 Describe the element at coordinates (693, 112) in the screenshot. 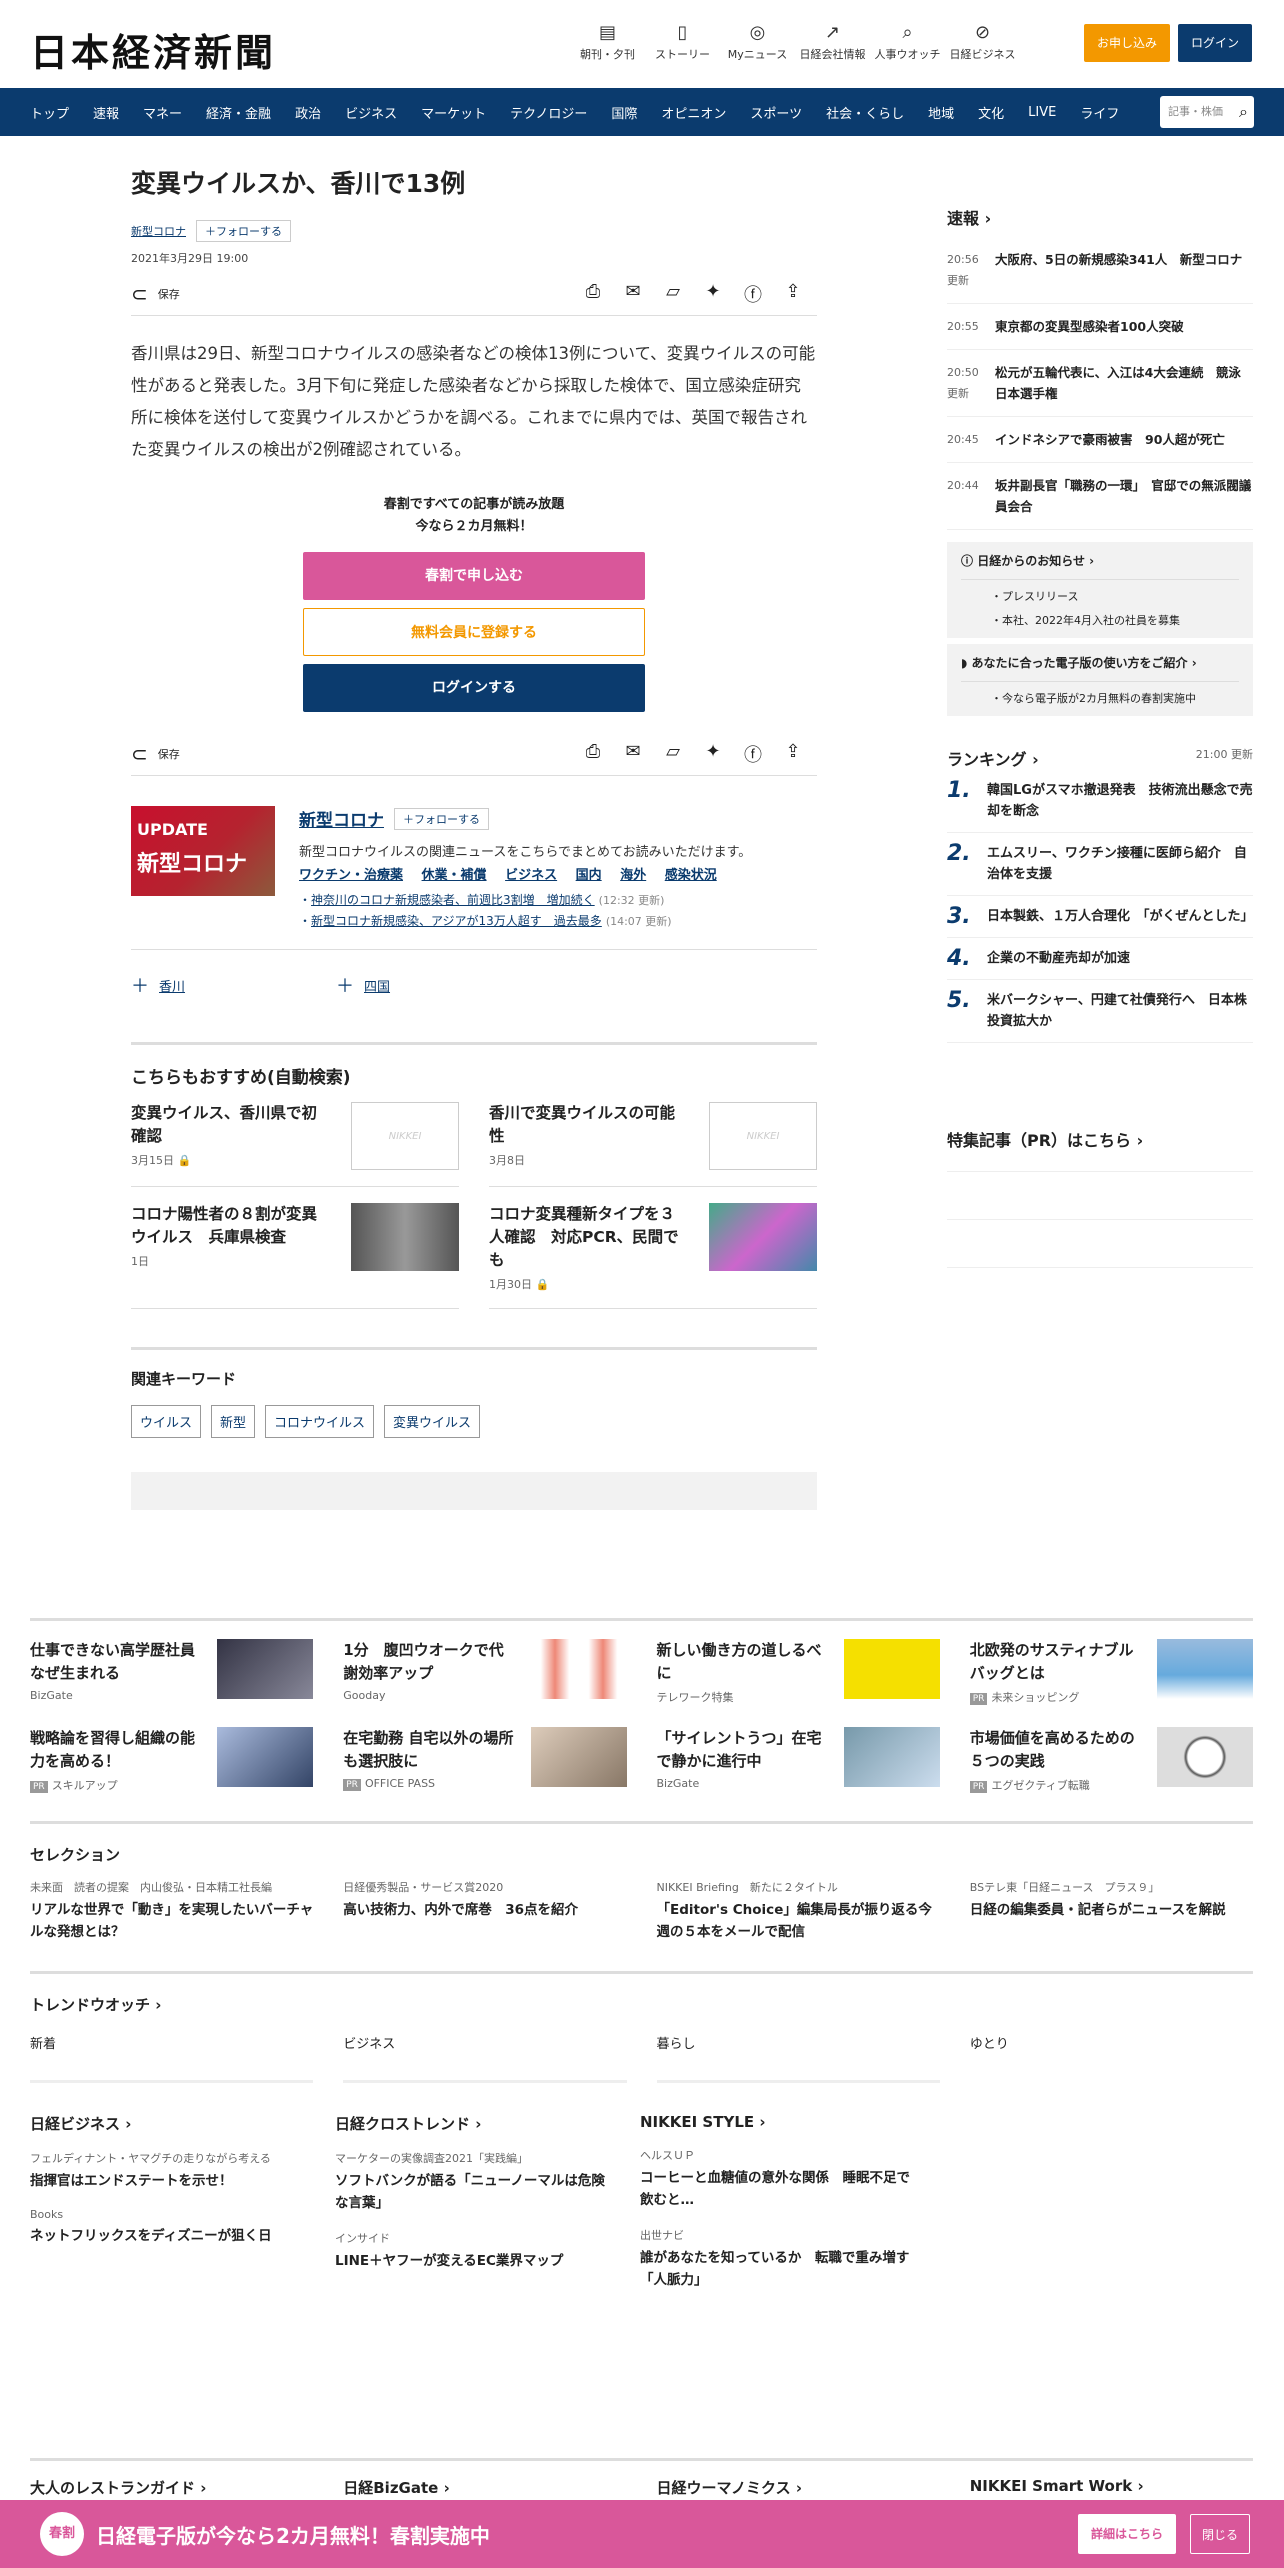

I see `nav-item: オピニオン` at that location.